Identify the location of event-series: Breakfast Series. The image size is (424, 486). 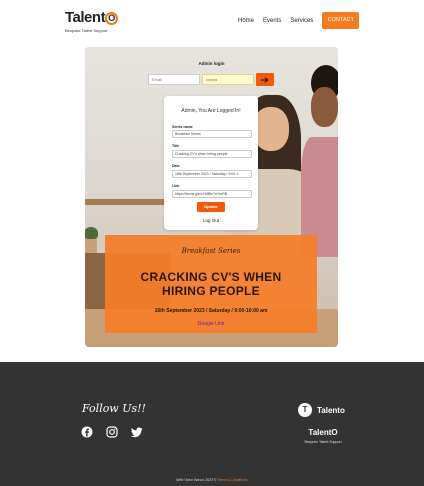
(211, 251).